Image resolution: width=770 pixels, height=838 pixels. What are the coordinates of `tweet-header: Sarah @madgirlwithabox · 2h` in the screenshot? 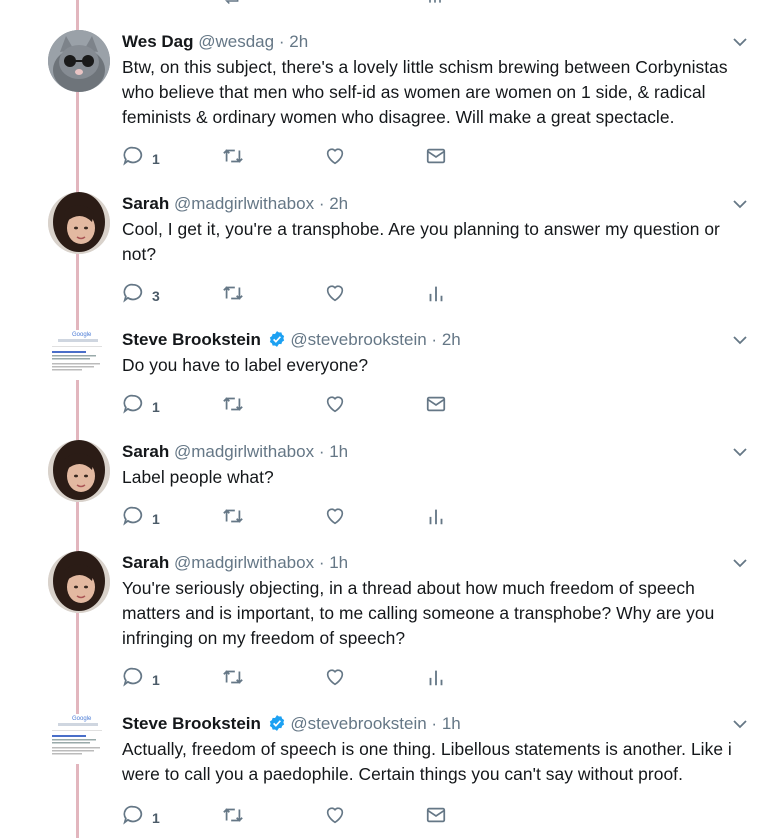 It's located at (427, 204).